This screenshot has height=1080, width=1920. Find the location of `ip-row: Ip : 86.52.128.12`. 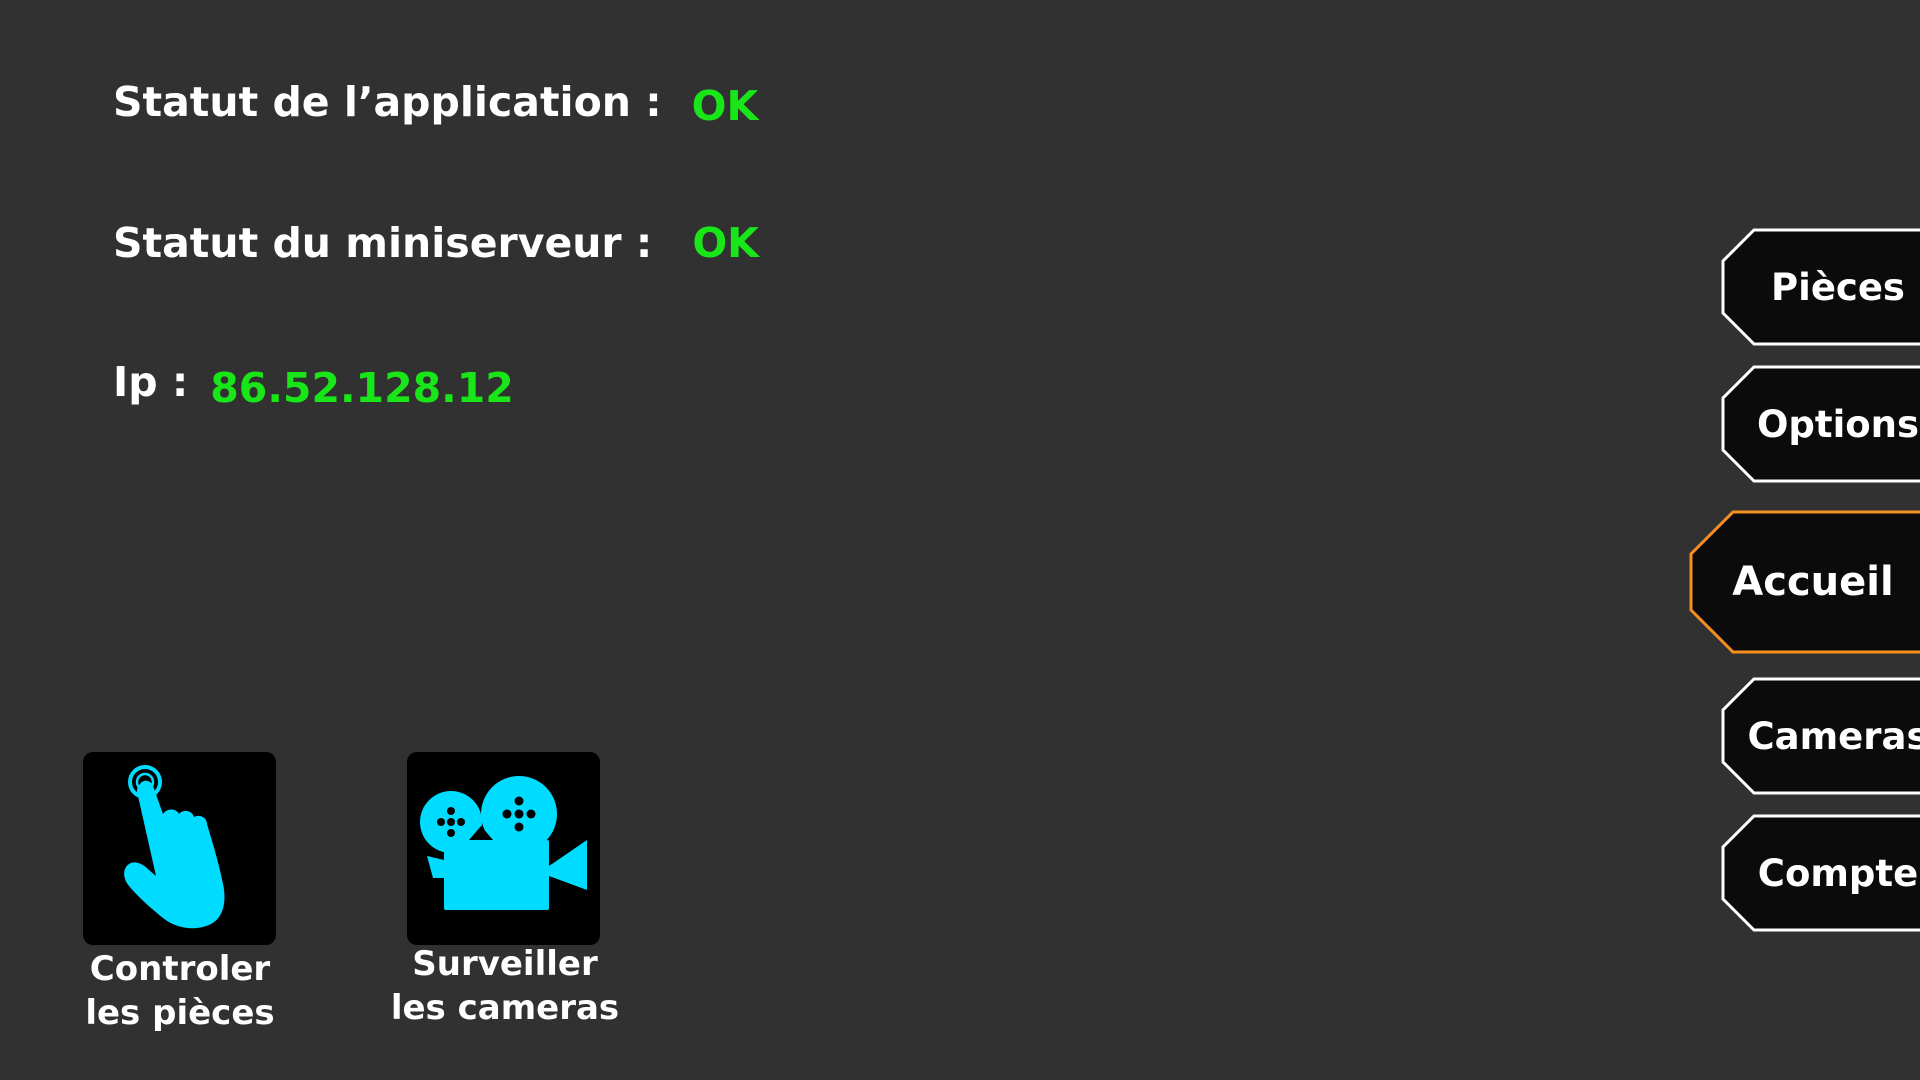

ip-row: Ip : 86.52.128.12 is located at coordinates (313, 385).